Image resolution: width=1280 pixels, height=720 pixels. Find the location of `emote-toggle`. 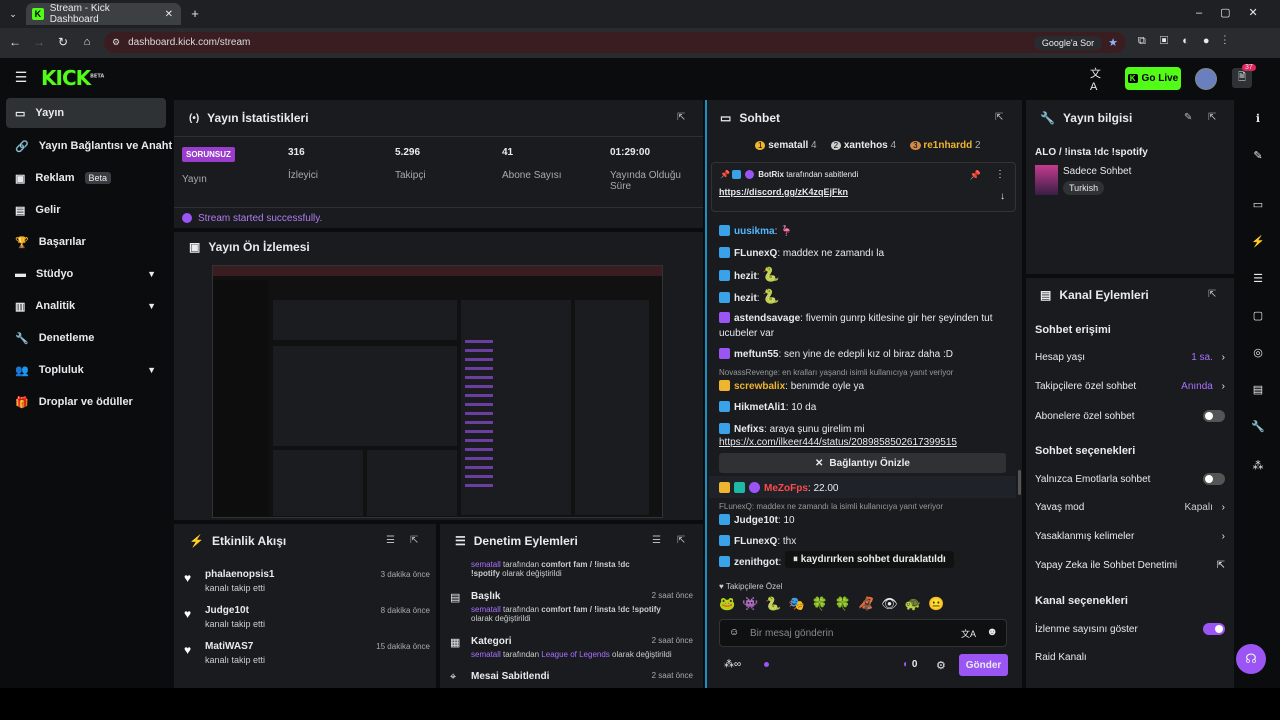

emote-toggle is located at coordinates (1214, 479).